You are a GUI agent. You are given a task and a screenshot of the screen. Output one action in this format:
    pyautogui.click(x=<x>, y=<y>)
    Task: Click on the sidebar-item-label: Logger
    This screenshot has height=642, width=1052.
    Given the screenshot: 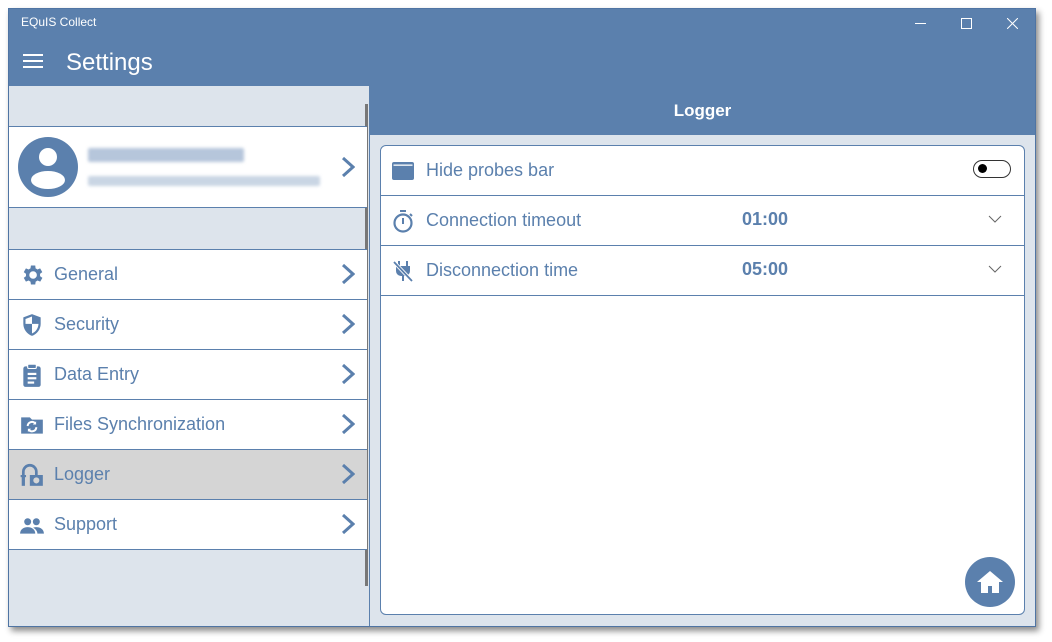 What is the action you would take?
    pyautogui.click(x=82, y=474)
    